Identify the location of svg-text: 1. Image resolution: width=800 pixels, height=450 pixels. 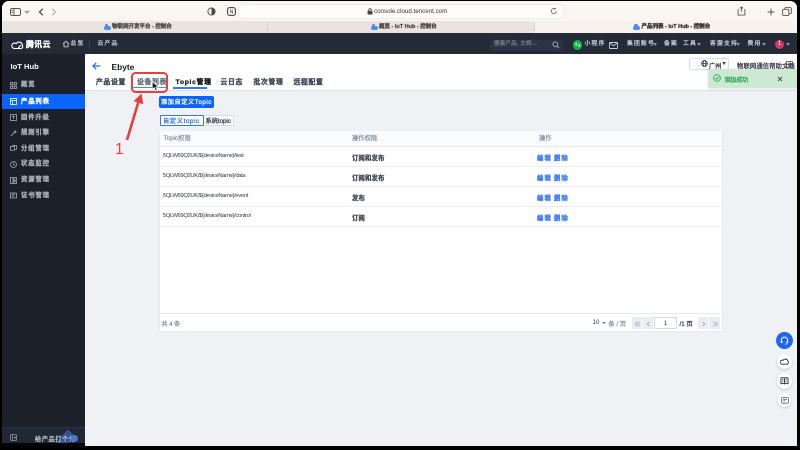
(119, 149).